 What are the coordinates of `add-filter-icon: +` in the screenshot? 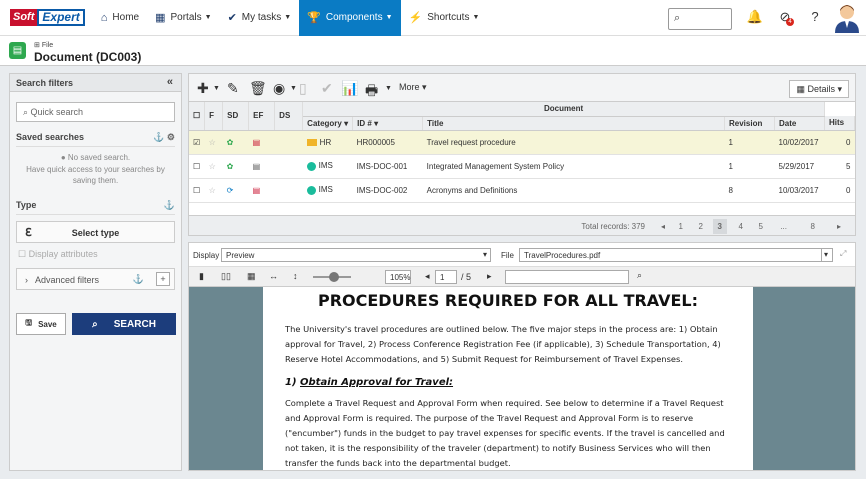 It's located at (163, 279).